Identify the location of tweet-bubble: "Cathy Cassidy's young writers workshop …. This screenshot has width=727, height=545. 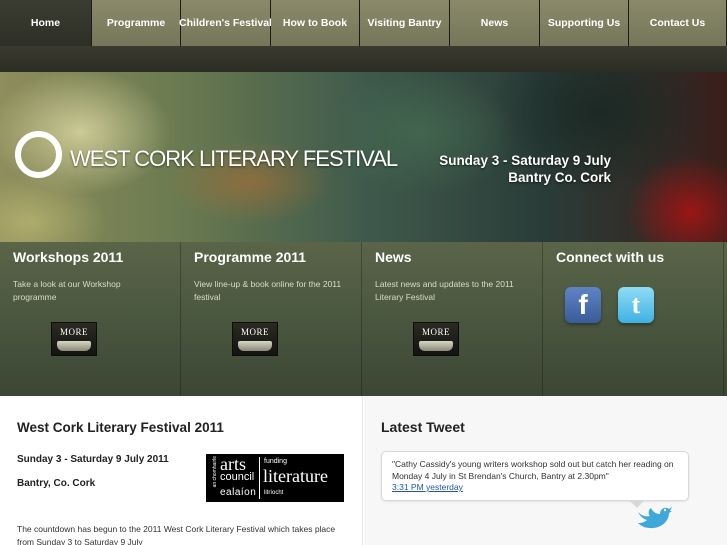
(535, 476).